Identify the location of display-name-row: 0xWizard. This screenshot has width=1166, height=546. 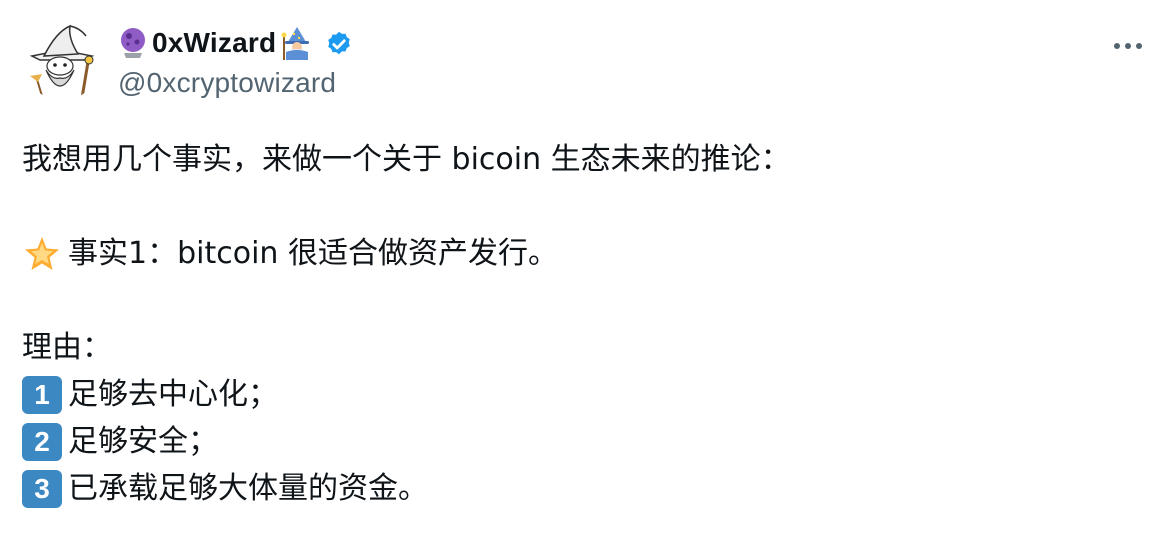
(236, 43).